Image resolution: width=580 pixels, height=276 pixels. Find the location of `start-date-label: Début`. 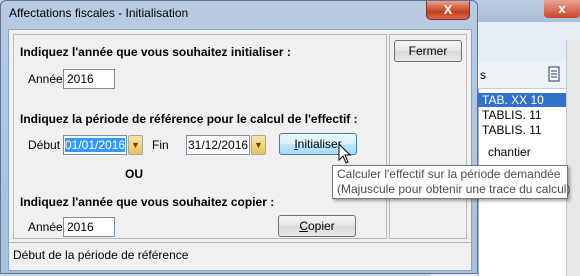

start-date-label: Début is located at coordinates (44, 145).